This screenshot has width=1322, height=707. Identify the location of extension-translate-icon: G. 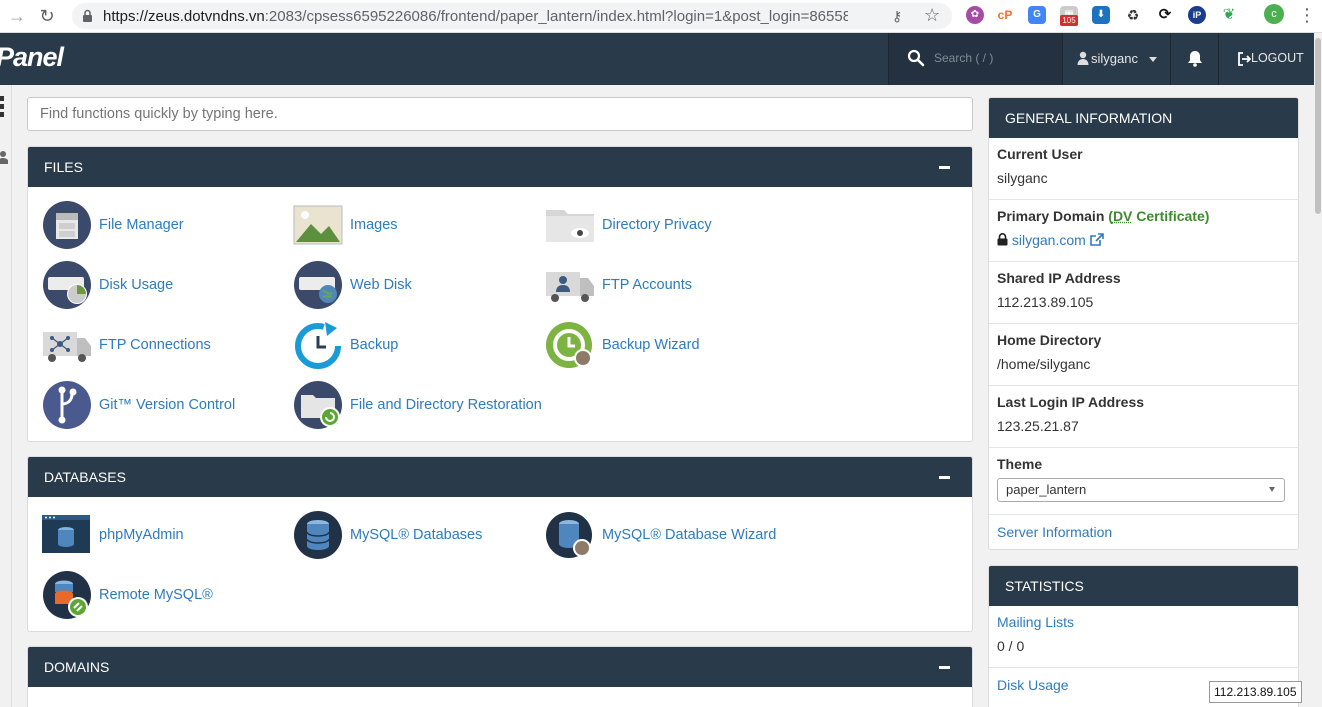
(1037, 15).